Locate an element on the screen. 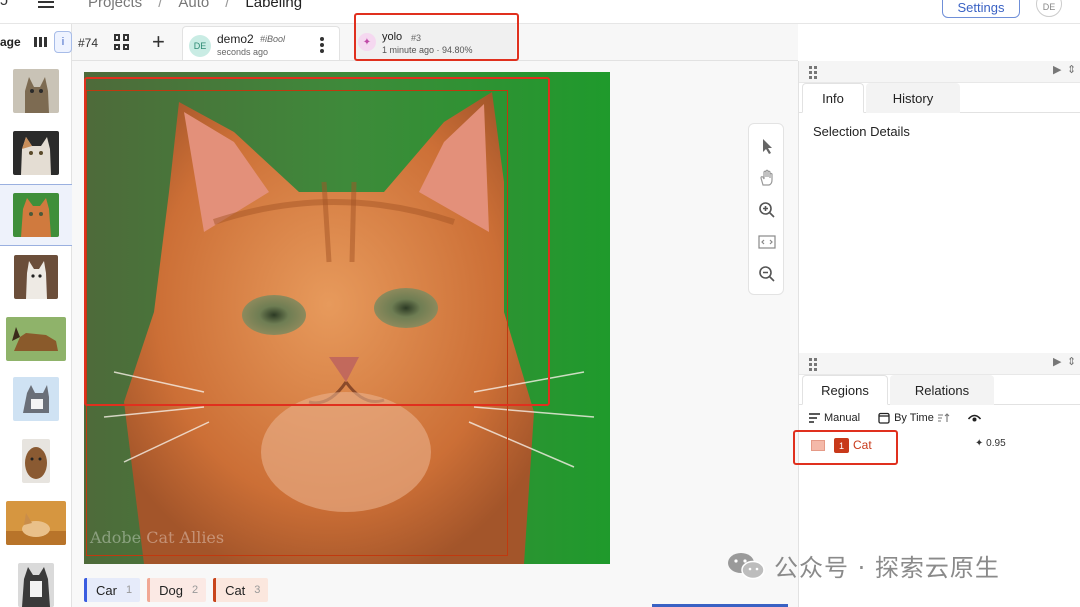  grid-view-icon is located at coordinates (122, 42).